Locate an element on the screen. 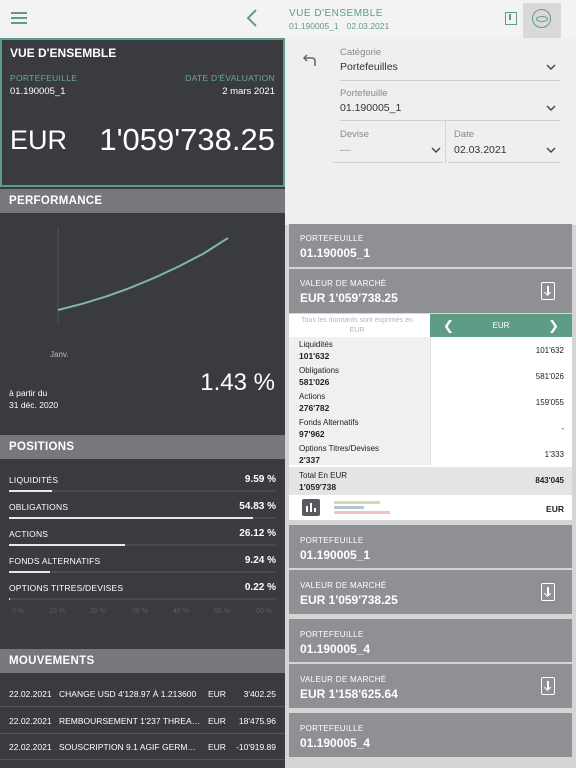  valuation-date-label: DATE D'ÉVALUATION is located at coordinates (230, 78).